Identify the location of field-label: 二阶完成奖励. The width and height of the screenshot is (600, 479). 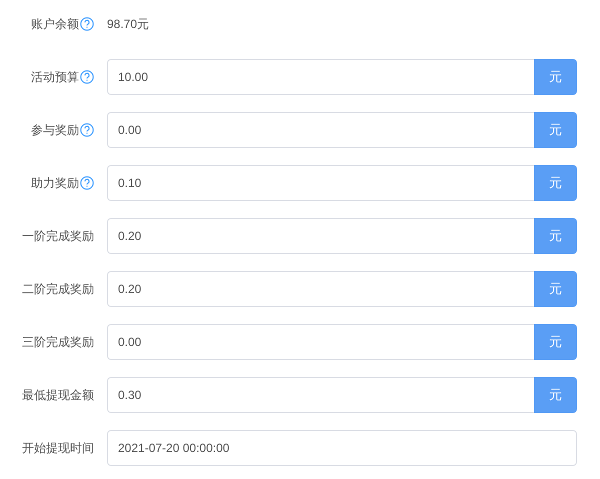
(58, 289).